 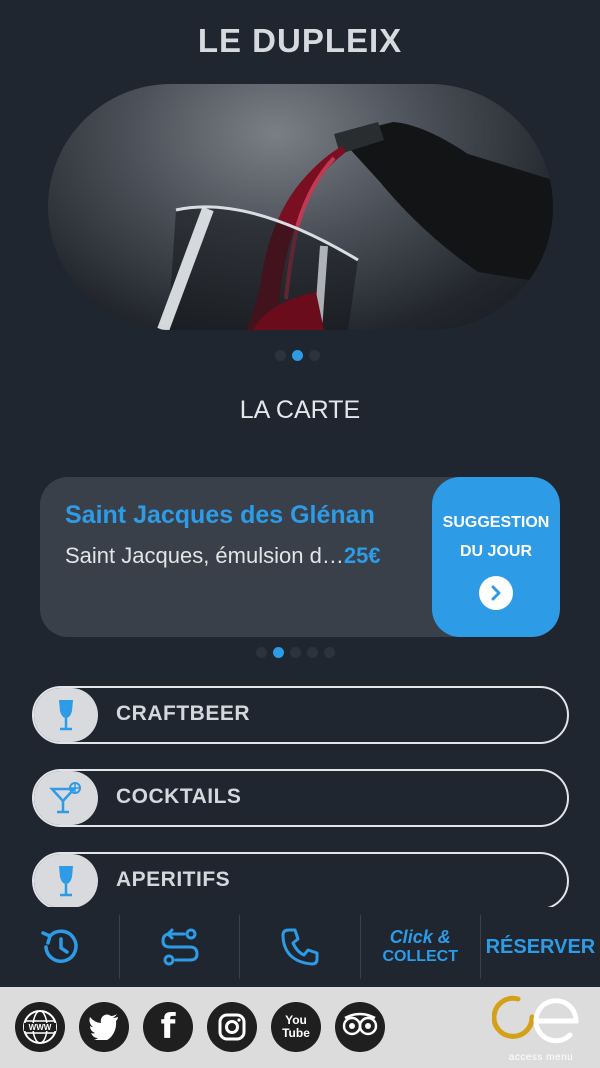 I want to click on suggestion-tag-line2: DU JOUR, so click(x=495, y=551).